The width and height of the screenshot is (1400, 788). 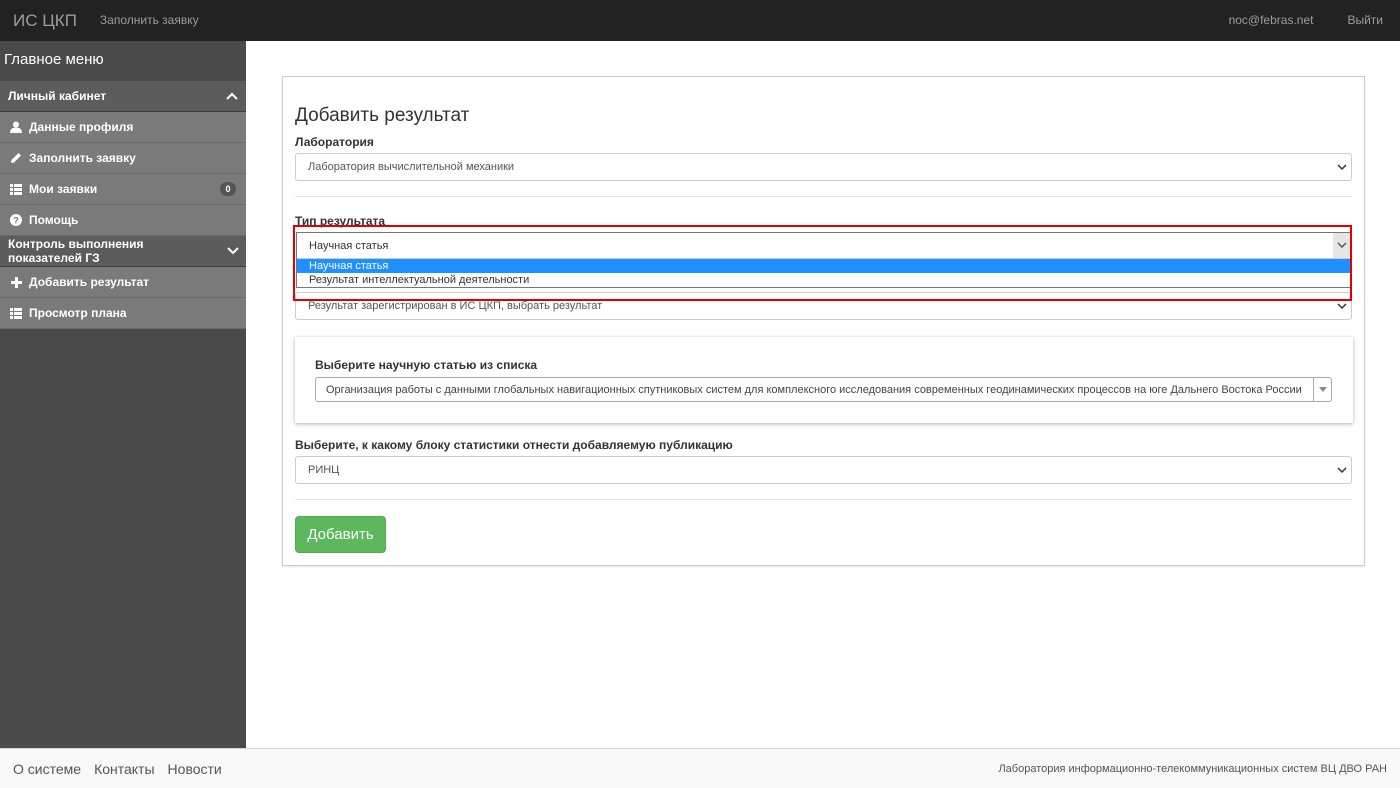 What do you see at coordinates (123, 220) in the screenshot?
I see `sidebar-item-help: ? Помощь` at bounding box center [123, 220].